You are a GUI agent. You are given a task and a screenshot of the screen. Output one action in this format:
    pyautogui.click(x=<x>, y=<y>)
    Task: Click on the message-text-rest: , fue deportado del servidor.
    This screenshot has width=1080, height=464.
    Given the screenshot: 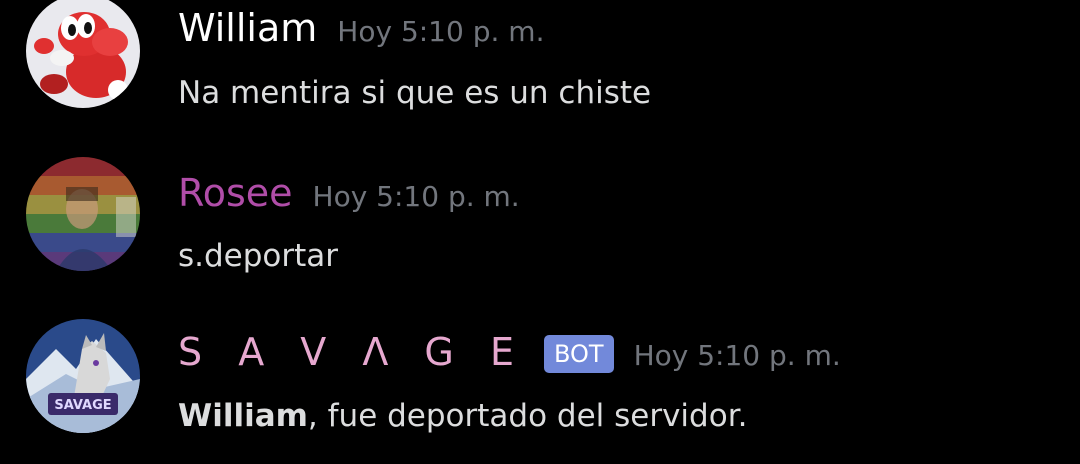 What is the action you would take?
    pyautogui.click(x=527, y=416)
    